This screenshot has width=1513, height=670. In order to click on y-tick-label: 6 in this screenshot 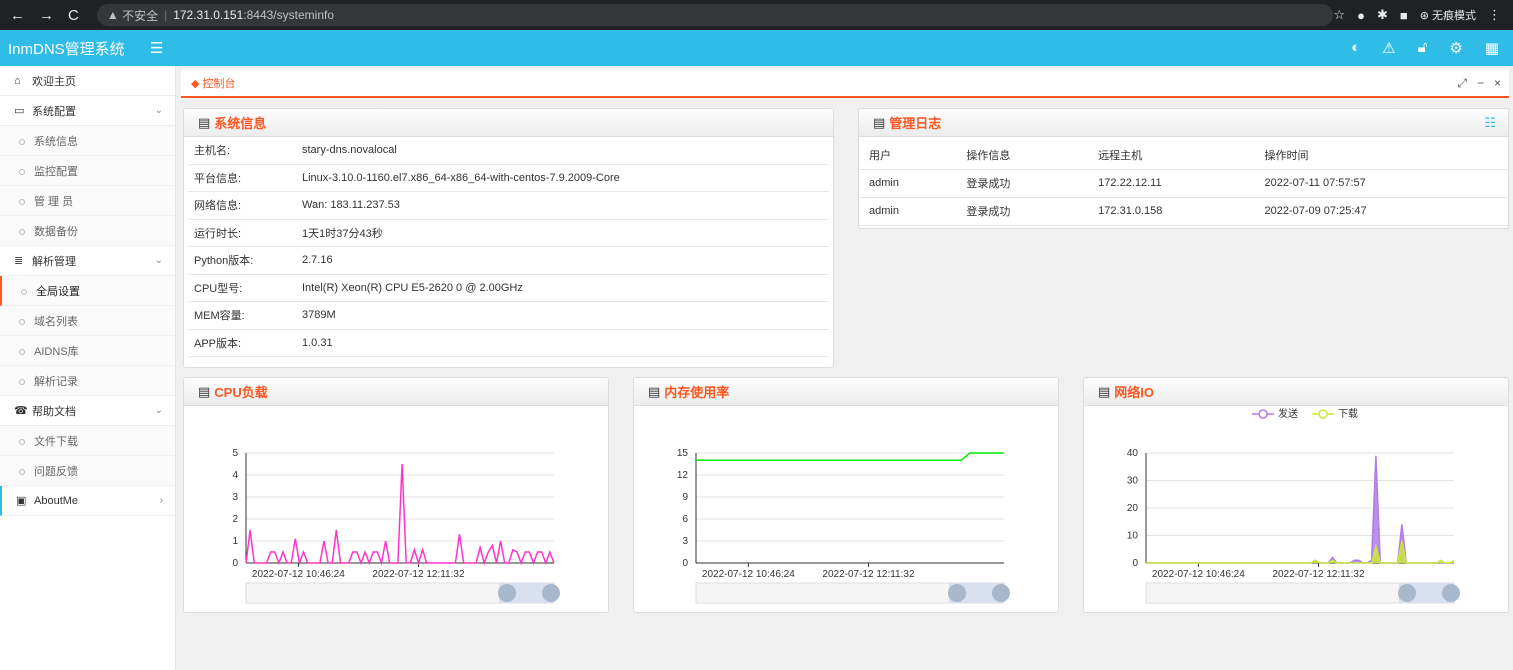, I will do `click(685, 519)`.